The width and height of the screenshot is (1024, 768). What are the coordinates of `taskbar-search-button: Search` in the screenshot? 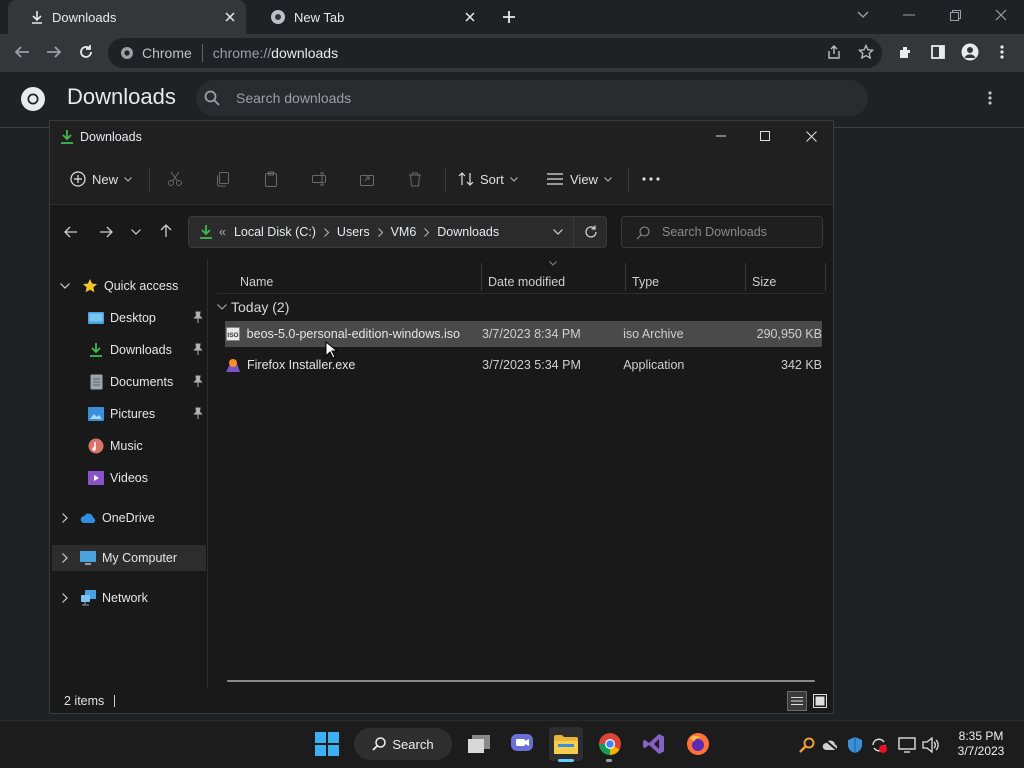 It's located at (403, 744).